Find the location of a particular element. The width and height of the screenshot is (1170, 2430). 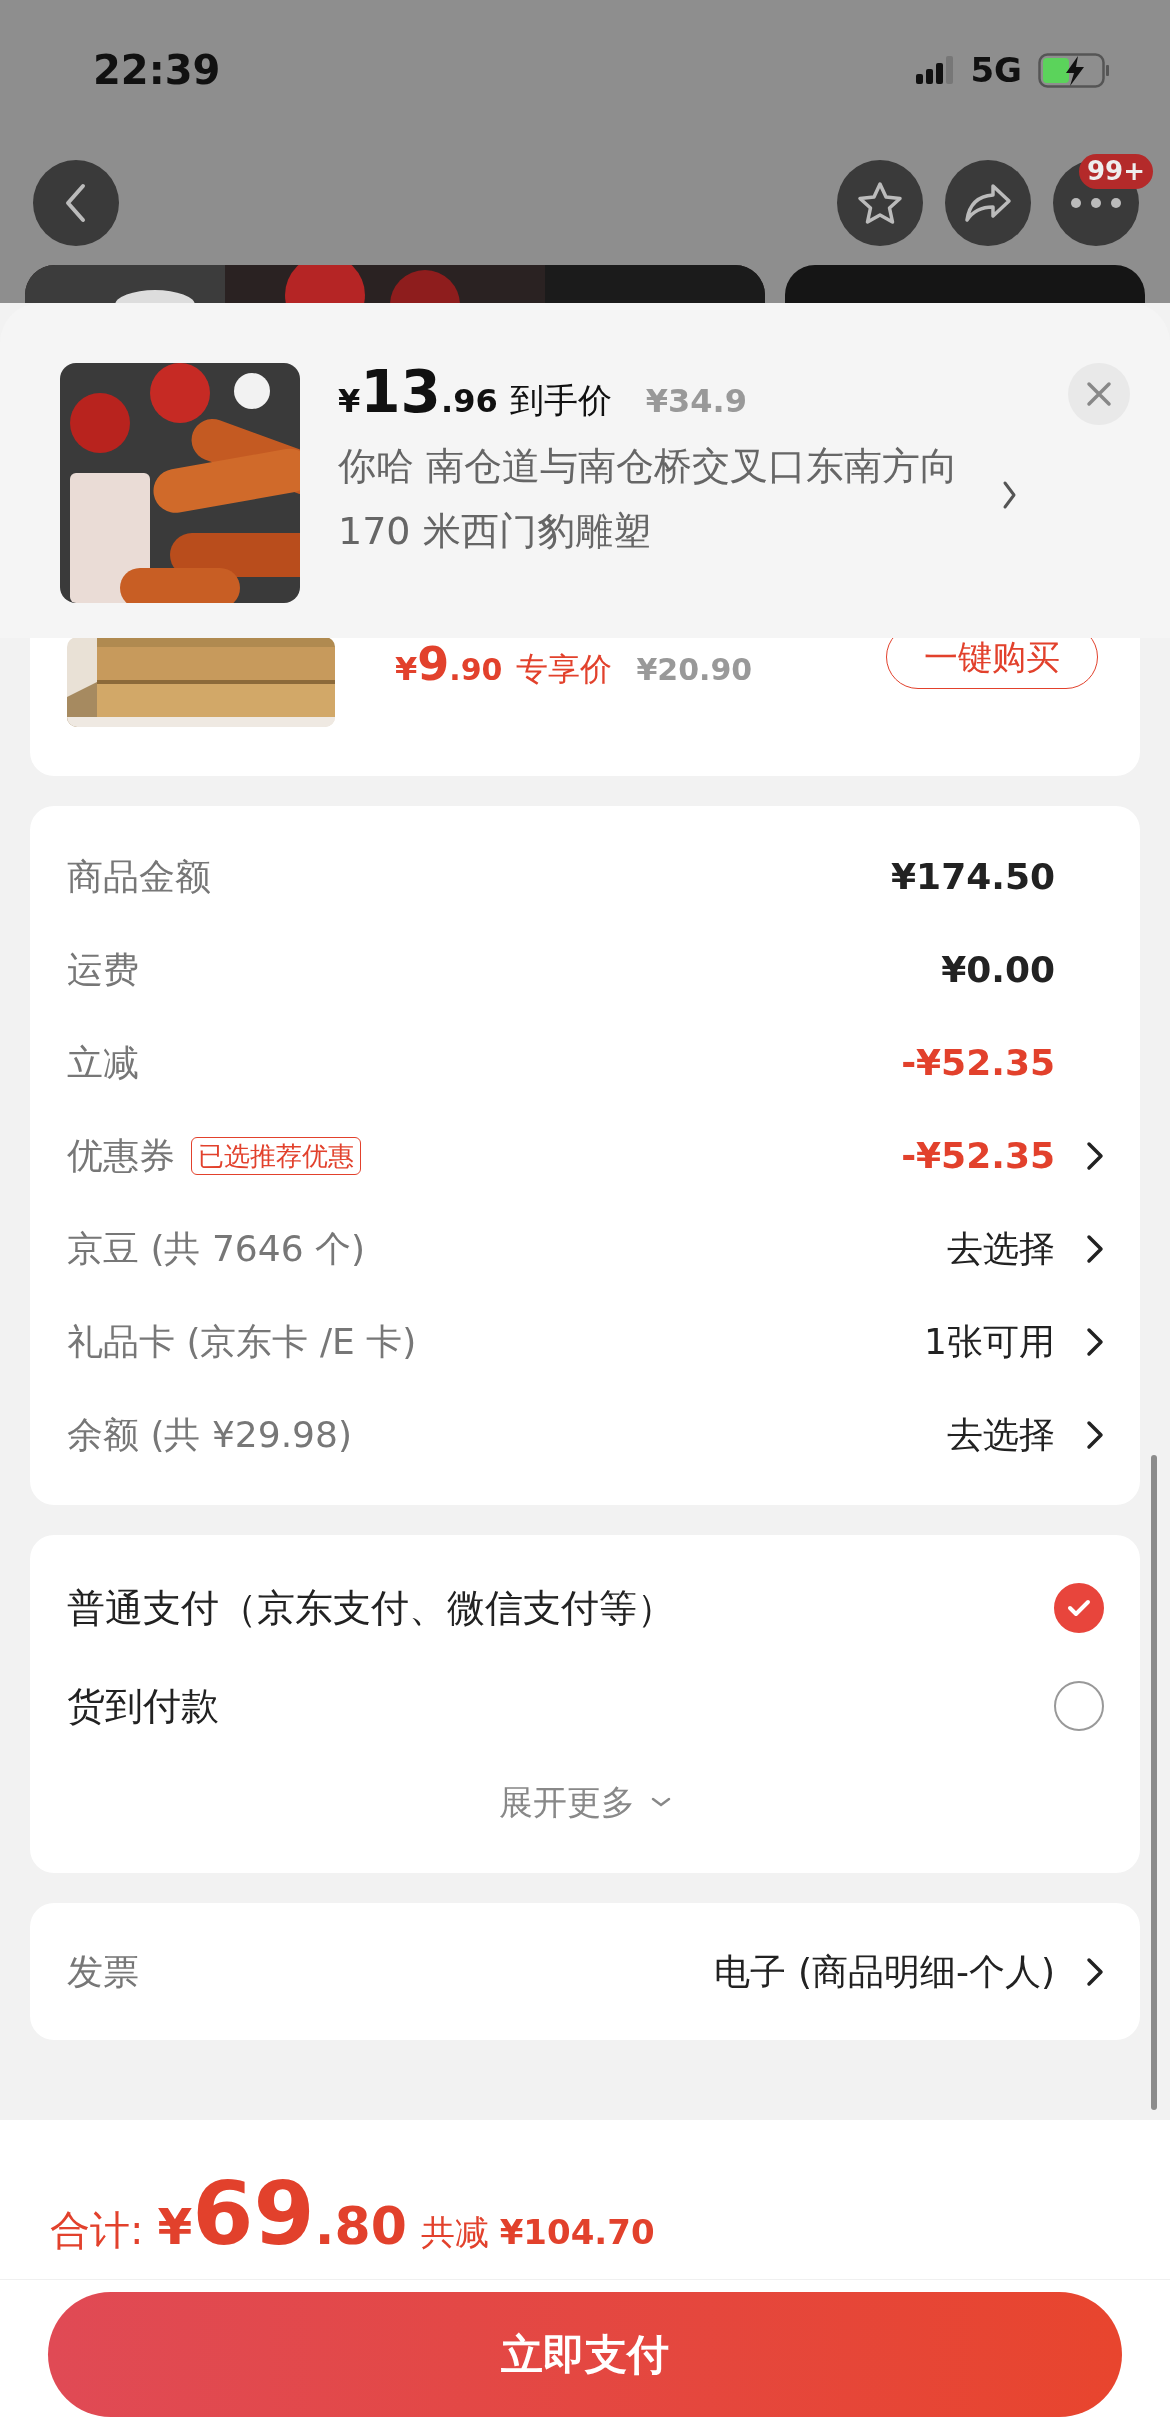

pay-button: 立即支付 is located at coordinates (585, 2354).